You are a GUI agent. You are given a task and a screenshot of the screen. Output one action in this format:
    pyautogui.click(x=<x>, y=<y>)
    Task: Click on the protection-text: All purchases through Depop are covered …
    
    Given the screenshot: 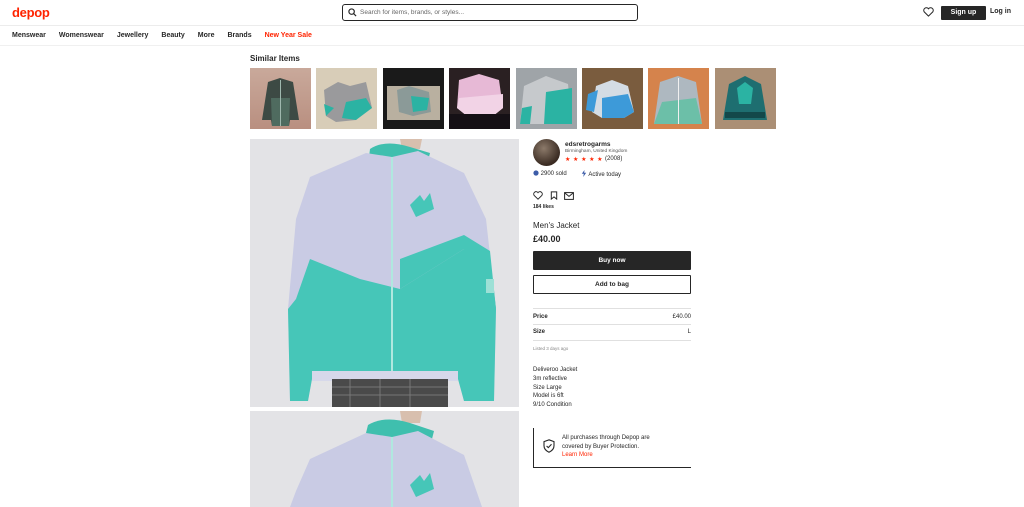 What is the action you would take?
    pyautogui.click(x=606, y=443)
    